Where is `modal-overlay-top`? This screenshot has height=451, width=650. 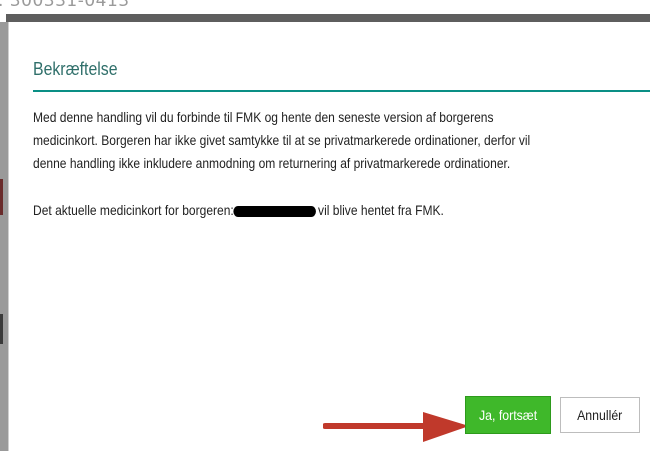 modal-overlay-top is located at coordinates (328, 18).